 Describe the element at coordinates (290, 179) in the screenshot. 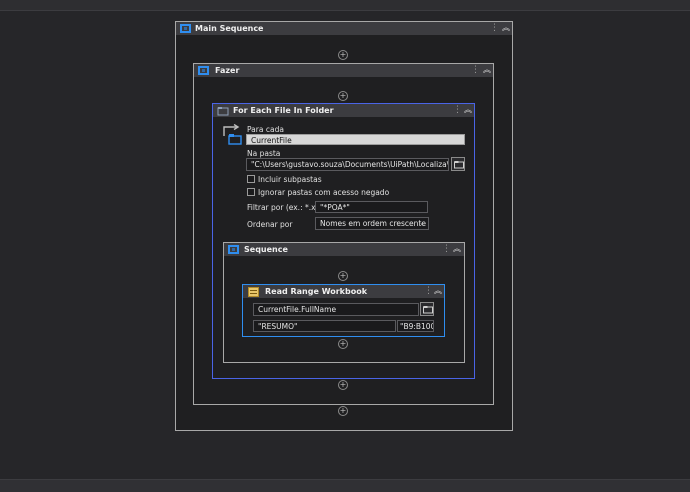

I see `incluir-subpastas-label: Incluir subpastas` at that location.